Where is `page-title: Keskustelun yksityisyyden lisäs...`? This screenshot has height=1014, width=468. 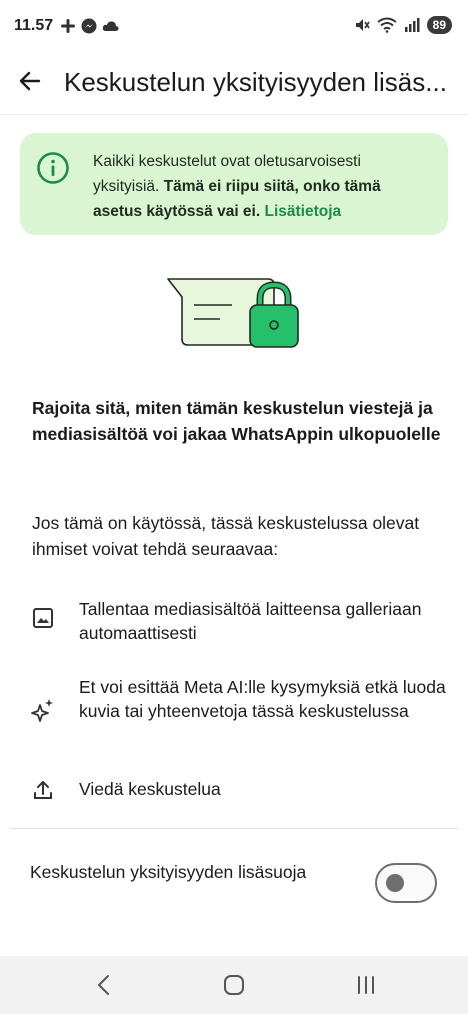 page-title: Keskustelun yksityisyyden lisäs... is located at coordinates (255, 82).